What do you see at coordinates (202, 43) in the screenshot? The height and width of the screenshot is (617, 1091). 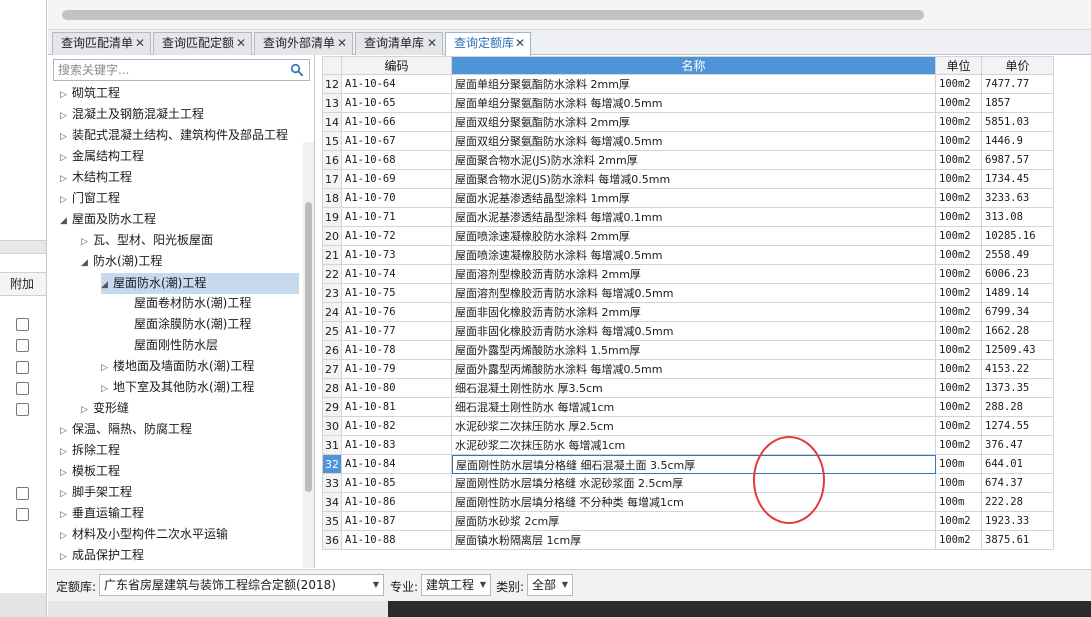 I see `tab-query-matching-quota: 查询匹配定额 ✕` at bounding box center [202, 43].